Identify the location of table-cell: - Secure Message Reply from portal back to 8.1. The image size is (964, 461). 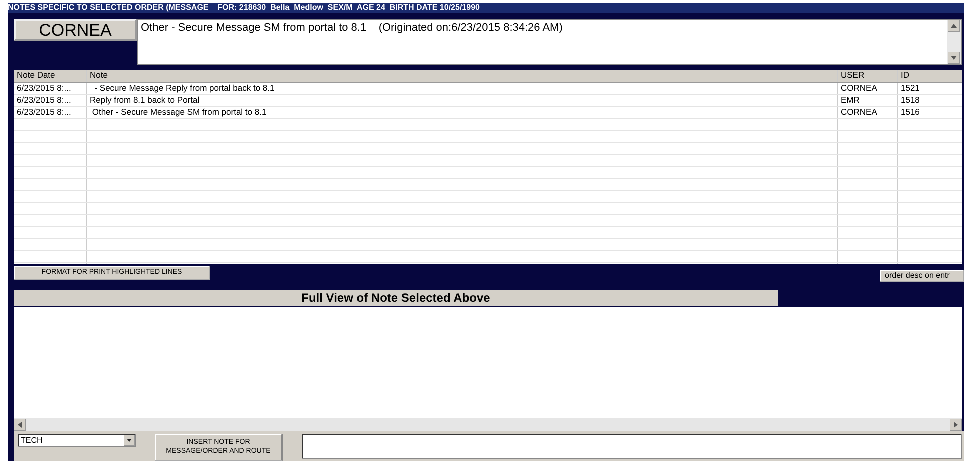
(462, 88).